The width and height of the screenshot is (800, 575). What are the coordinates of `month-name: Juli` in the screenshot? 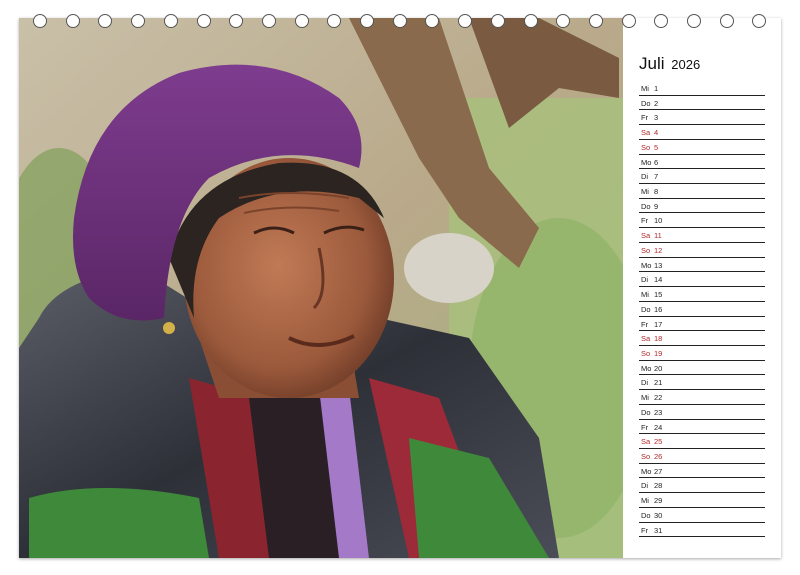 It's located at (652, 63).